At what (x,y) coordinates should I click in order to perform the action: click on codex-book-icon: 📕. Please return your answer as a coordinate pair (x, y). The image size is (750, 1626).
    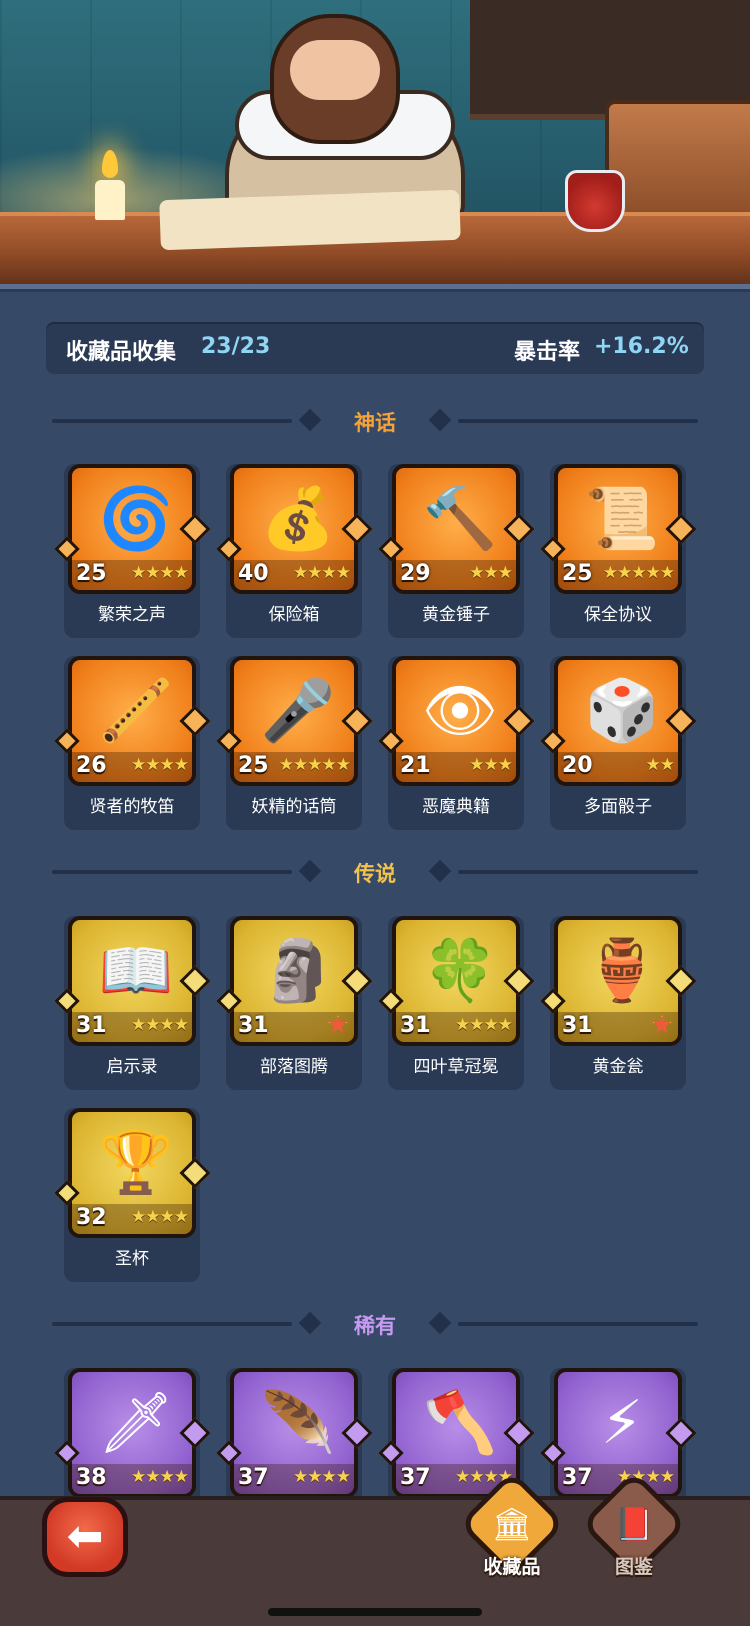
    Looking at the image, I should click on (634, 1524).